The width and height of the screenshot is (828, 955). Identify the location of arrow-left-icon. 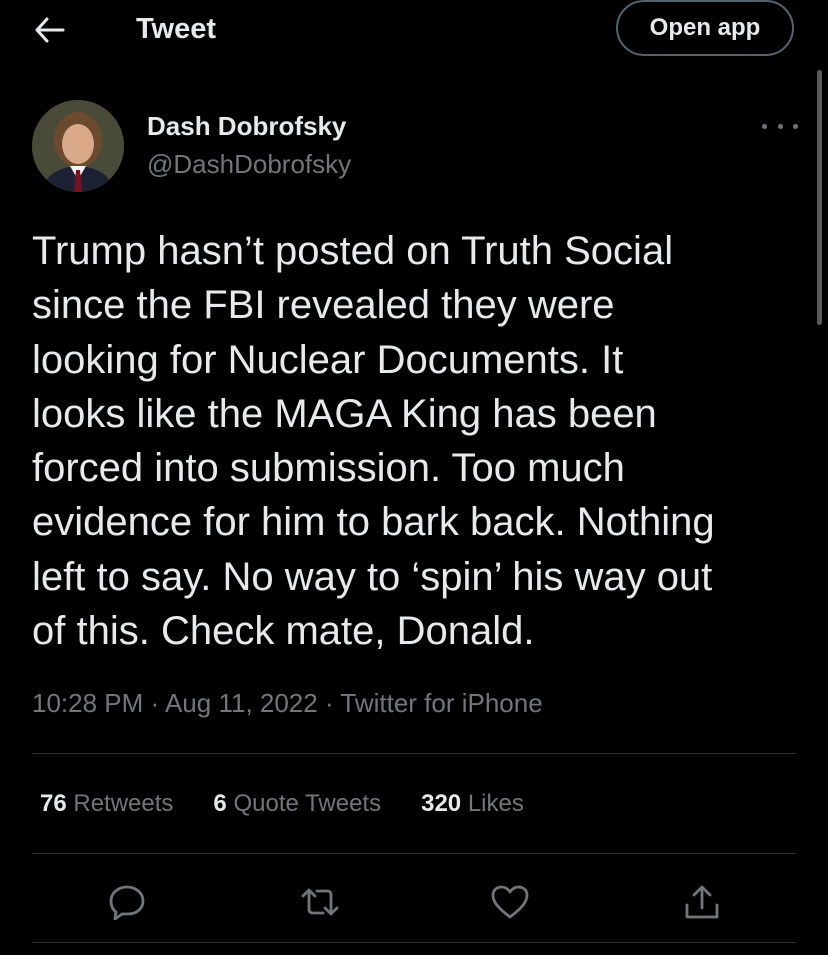
(50, 30).